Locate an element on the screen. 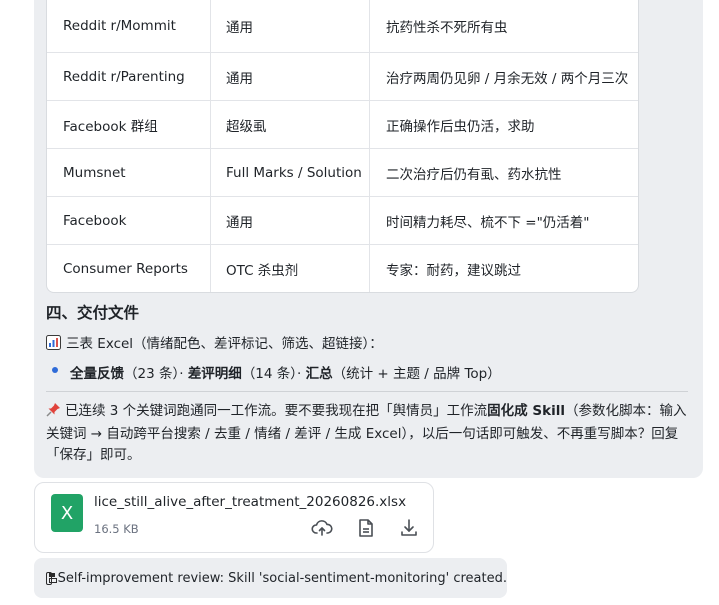 The image size is (719, 605). table-cell-issue: 二次治疗后仍有虱、药水抗性 is located at coordinates (474, 174).